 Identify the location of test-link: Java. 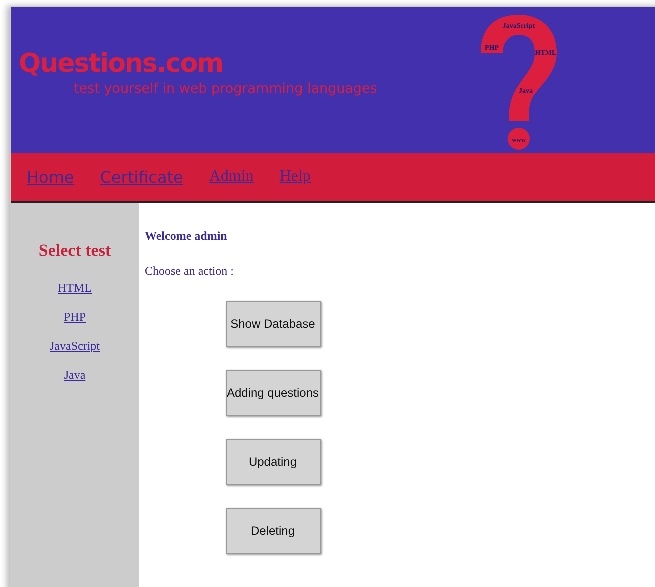
(75, 375).